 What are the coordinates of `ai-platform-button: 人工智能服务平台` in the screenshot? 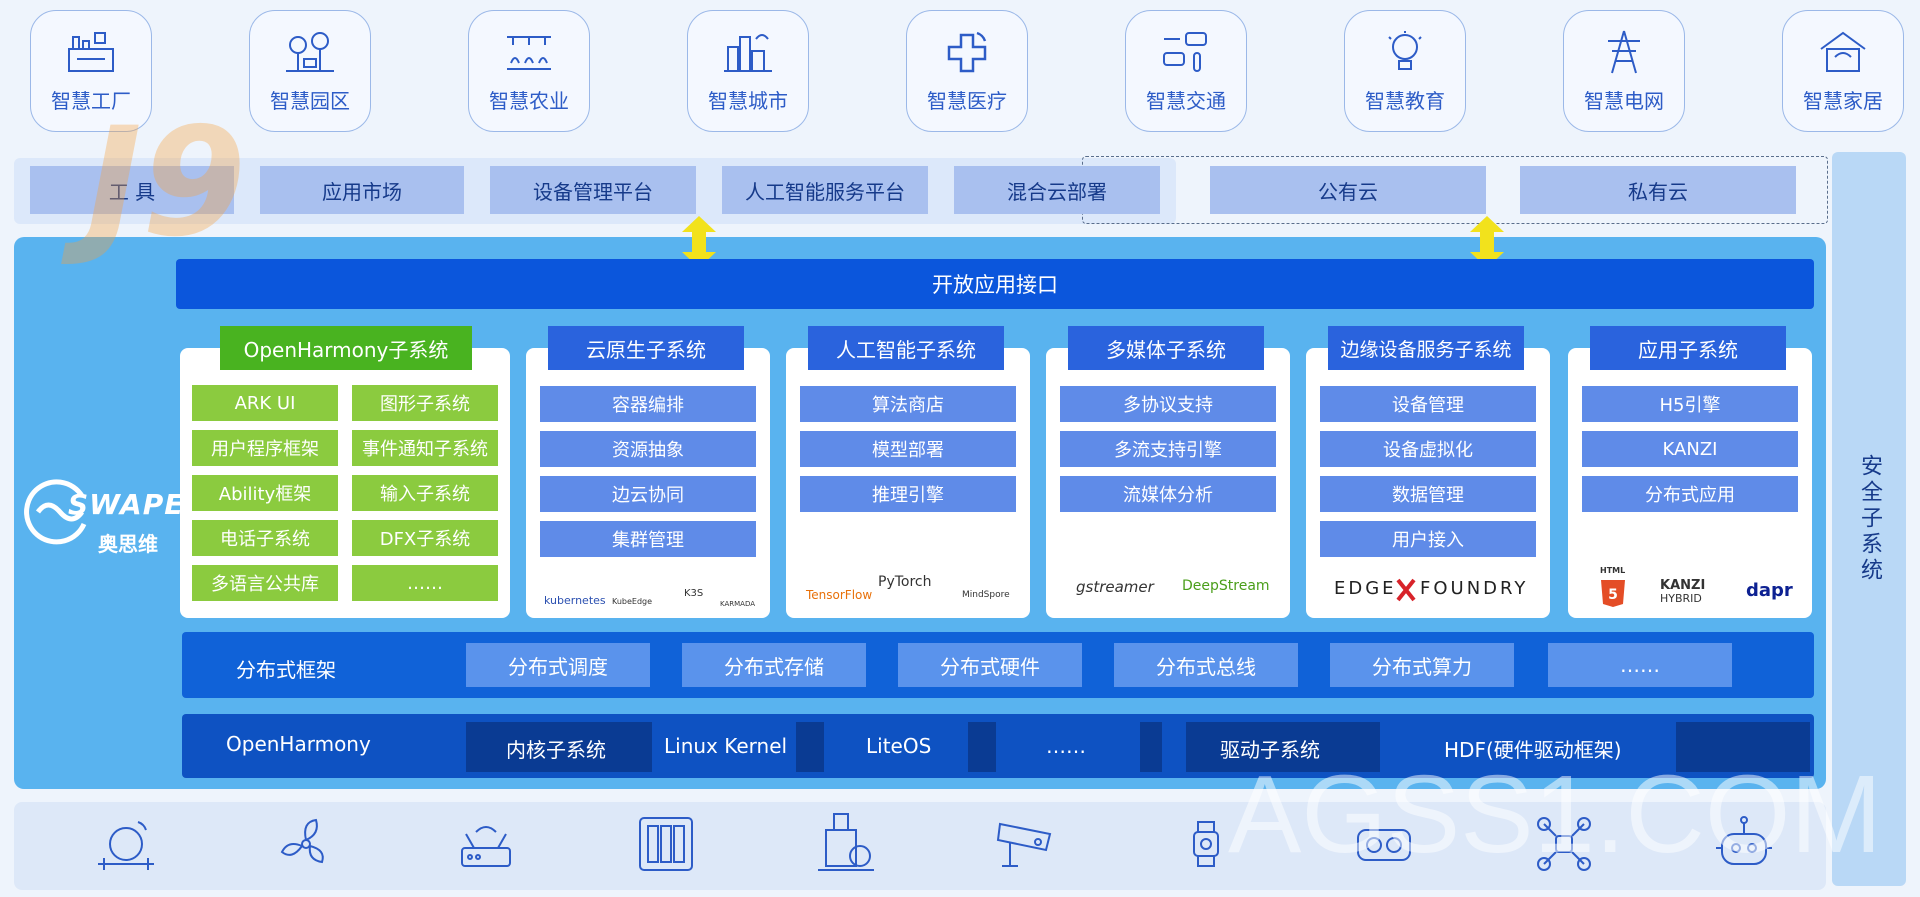 It's located at (825, 190).